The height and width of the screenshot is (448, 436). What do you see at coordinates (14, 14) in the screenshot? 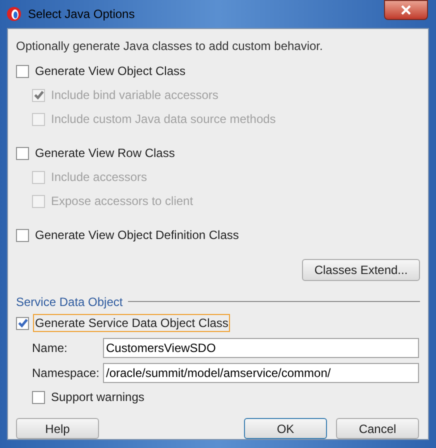
I see `app-logo-icon` at bounding box center [14, 14].